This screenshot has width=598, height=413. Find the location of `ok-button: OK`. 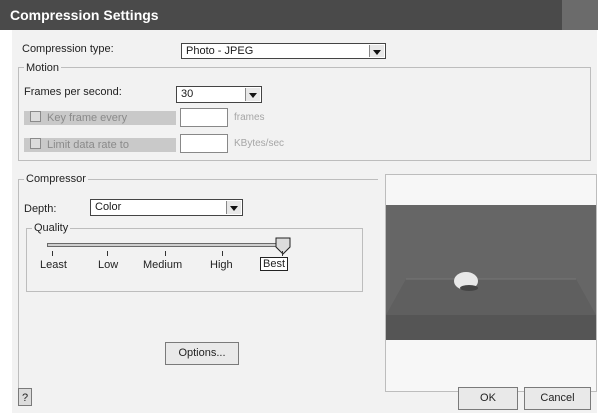

ok-button: OK is located at coordinates (488, 398).